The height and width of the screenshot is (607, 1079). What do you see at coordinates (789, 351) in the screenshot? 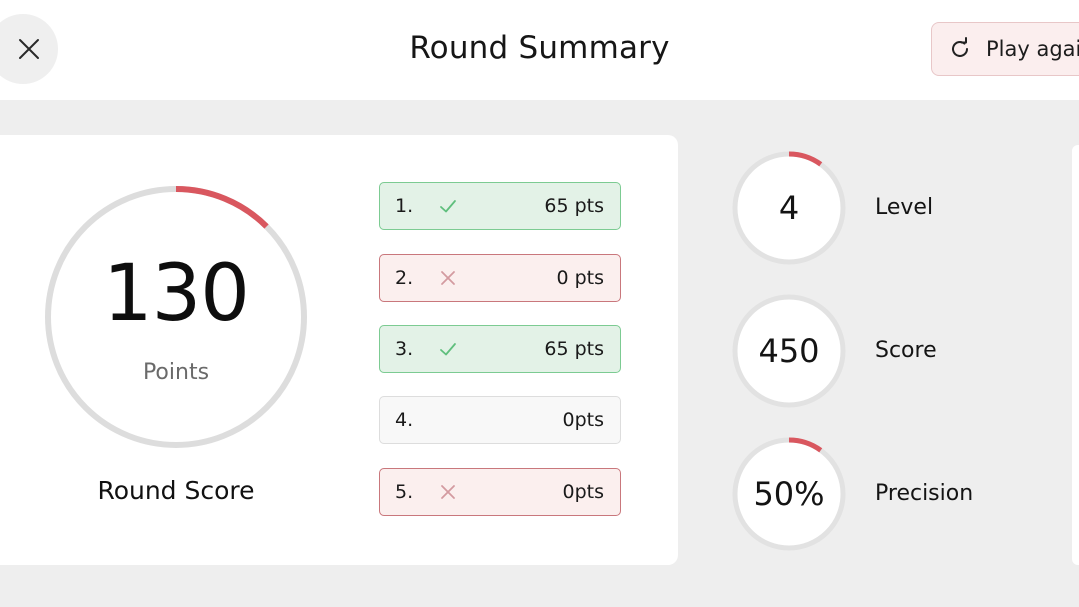
I see `stat-value-score: 450` at bounding box center [789, 351].